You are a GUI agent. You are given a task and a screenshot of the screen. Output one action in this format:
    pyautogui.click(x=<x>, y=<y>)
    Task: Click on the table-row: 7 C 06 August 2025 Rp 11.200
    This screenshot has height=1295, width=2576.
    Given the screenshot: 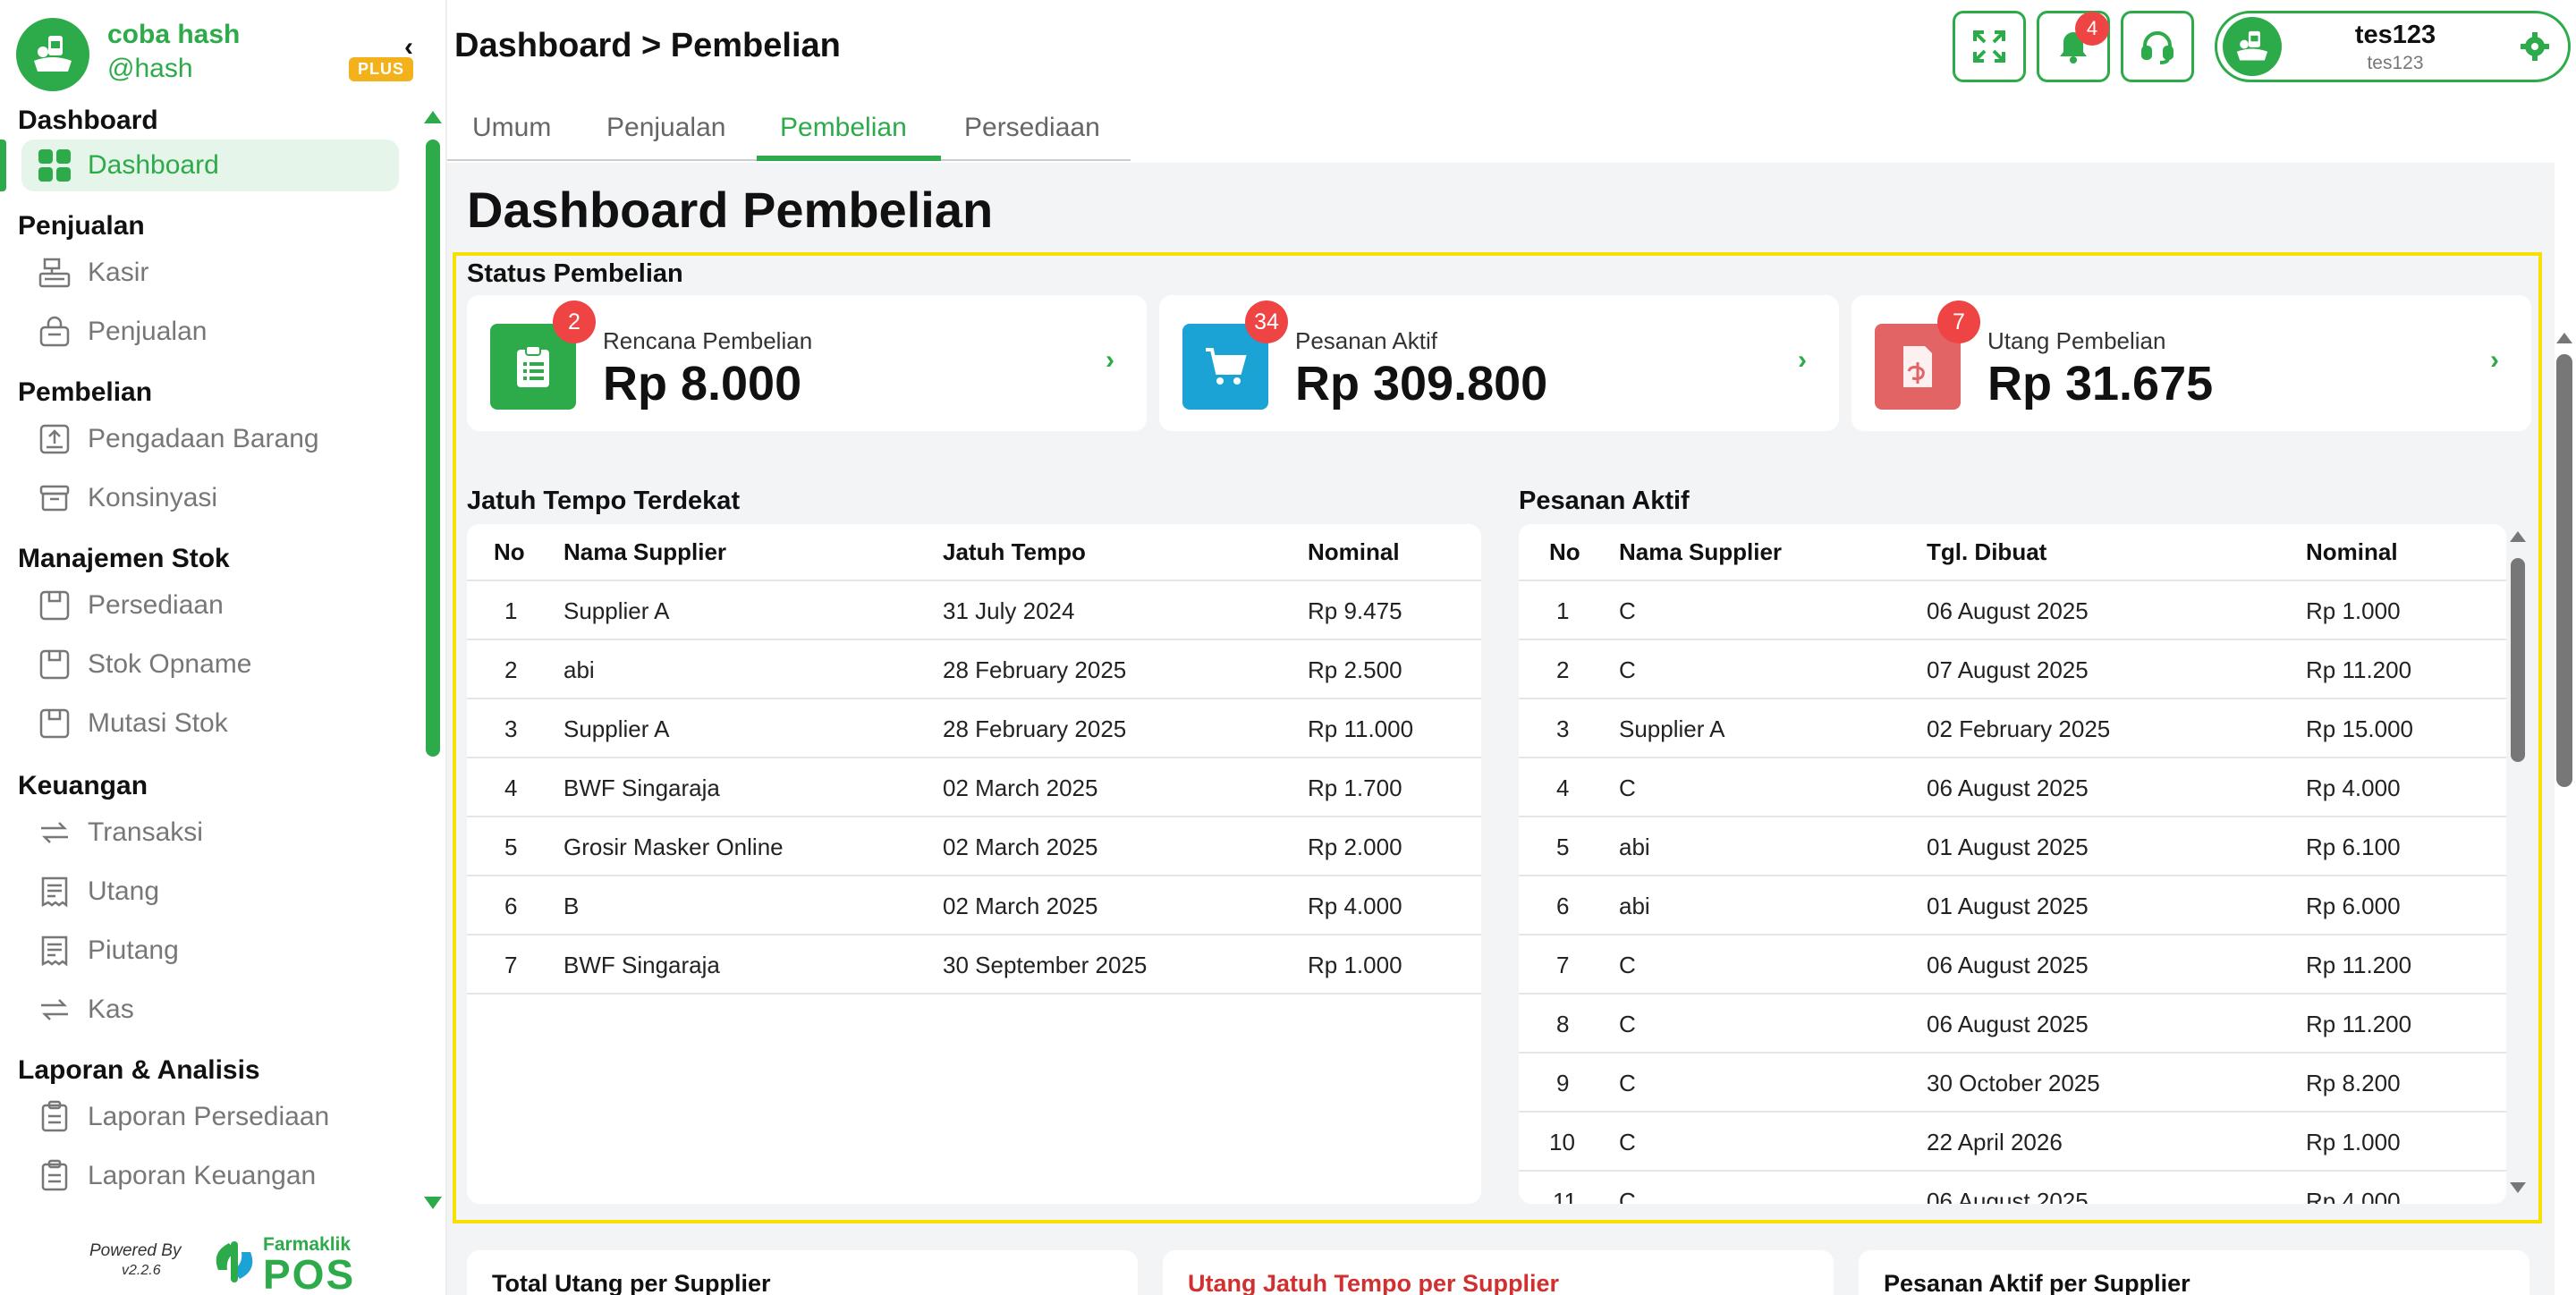 What is the action you would take?
    pyautogui.click(x=2012, y=965)
    